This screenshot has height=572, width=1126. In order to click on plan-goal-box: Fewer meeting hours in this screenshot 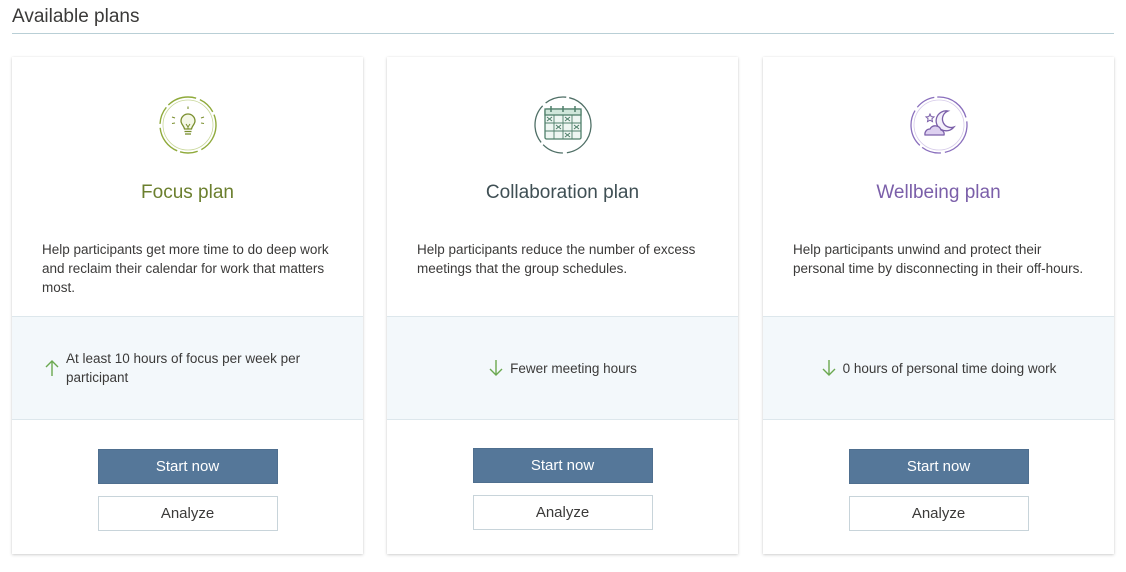, I will do `click(562, 368)`.